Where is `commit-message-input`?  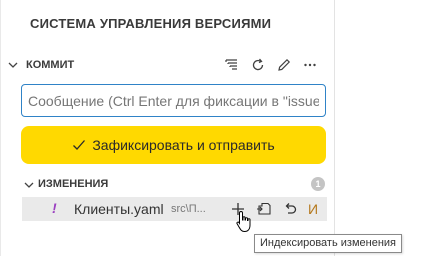
commit-message-input is located at coordinates (173, 100).